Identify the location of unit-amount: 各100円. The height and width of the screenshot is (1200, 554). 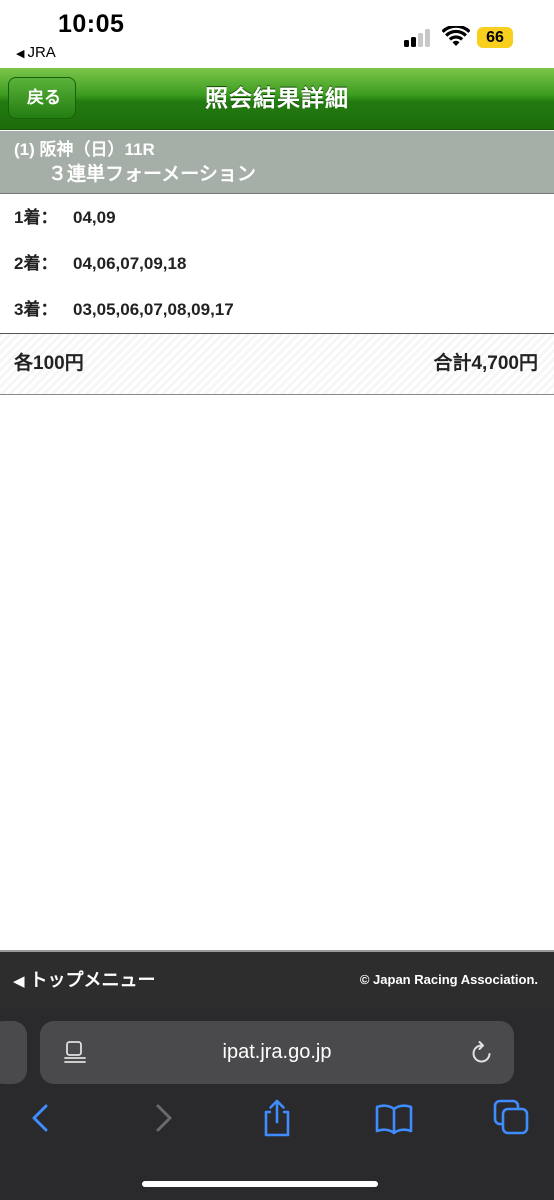
(49, 363).